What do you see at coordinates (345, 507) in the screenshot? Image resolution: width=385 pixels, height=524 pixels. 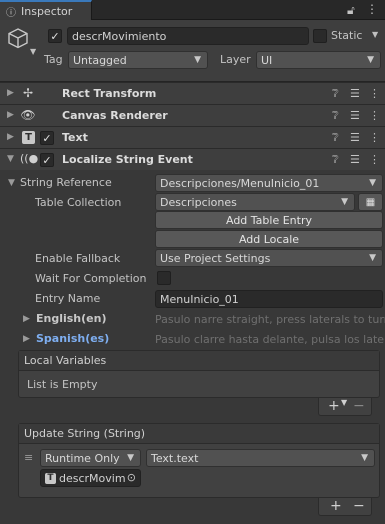 I see `update-string-list-controls: + −` at bounding box center [345, 507].